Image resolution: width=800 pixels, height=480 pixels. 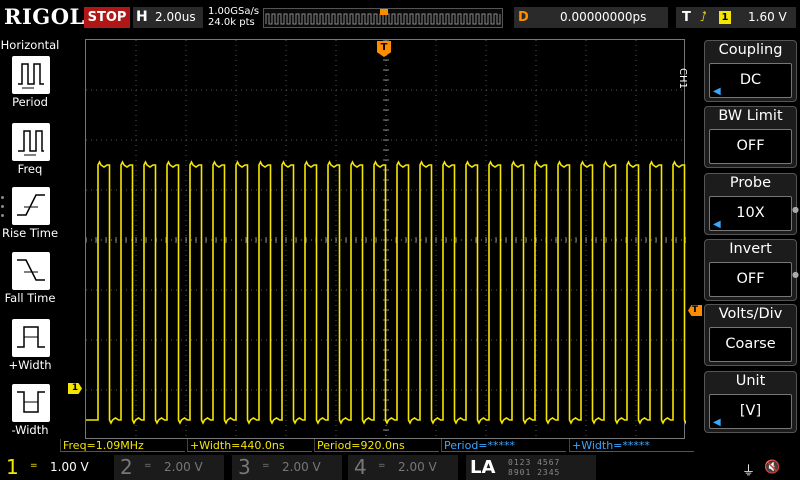 I want to click on channel2-scale: 2.00 V, so click(x=183, y=467).